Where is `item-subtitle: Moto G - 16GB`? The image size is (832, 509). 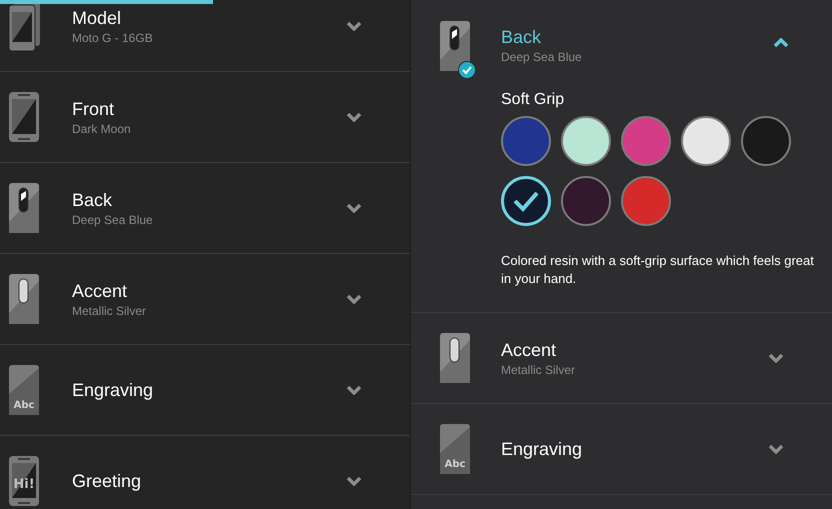
item-subtitle: Moto G - 16GB is located at coordinates (113, 38).